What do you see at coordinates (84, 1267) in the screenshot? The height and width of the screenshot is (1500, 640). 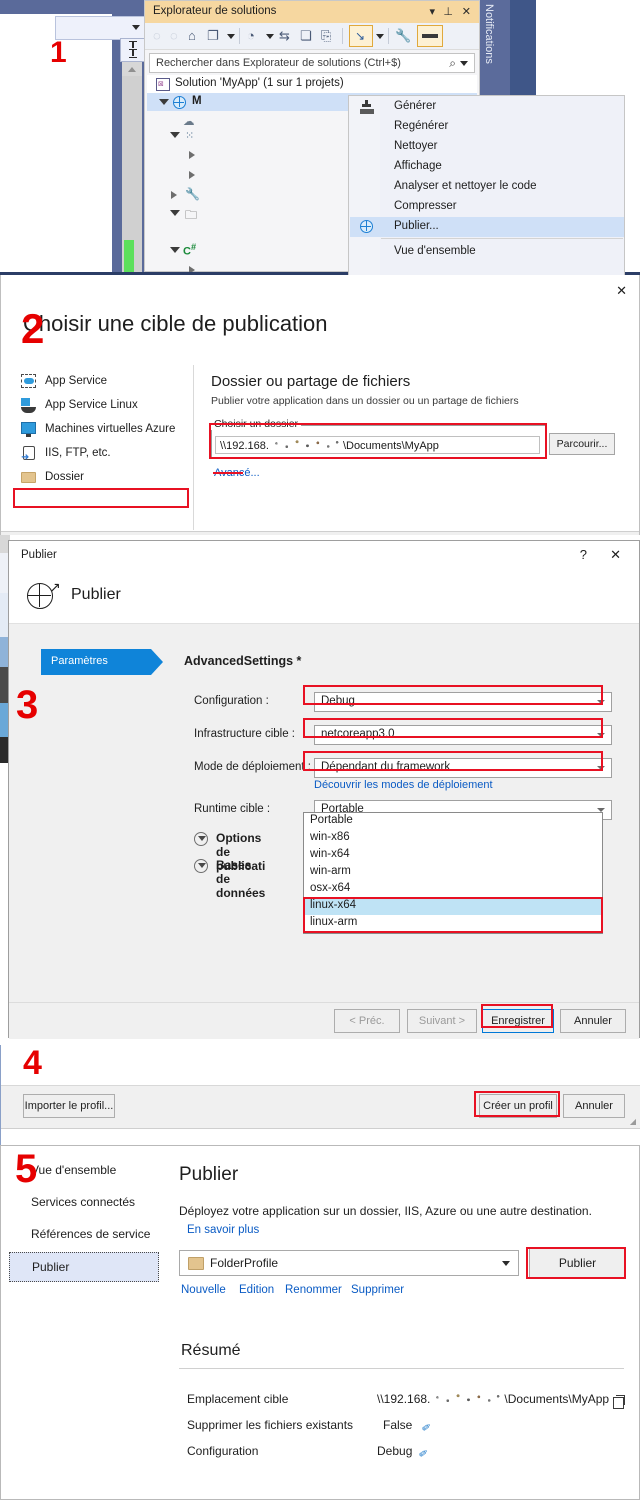 I see `sidebar-item-publier: Publier` at bounding box center [84, 1267].